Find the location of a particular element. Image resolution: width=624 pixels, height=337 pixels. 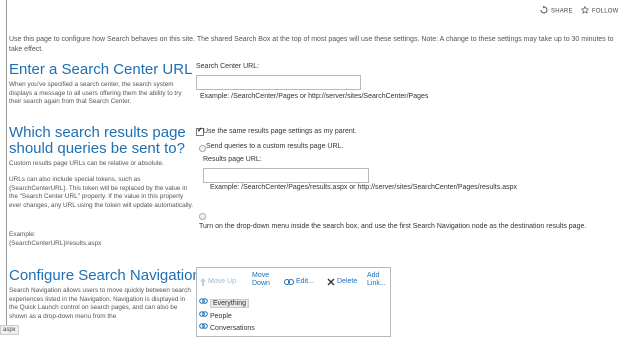

search-nav-heading: Configure Search Navigation is located at coordinates (105, 275).